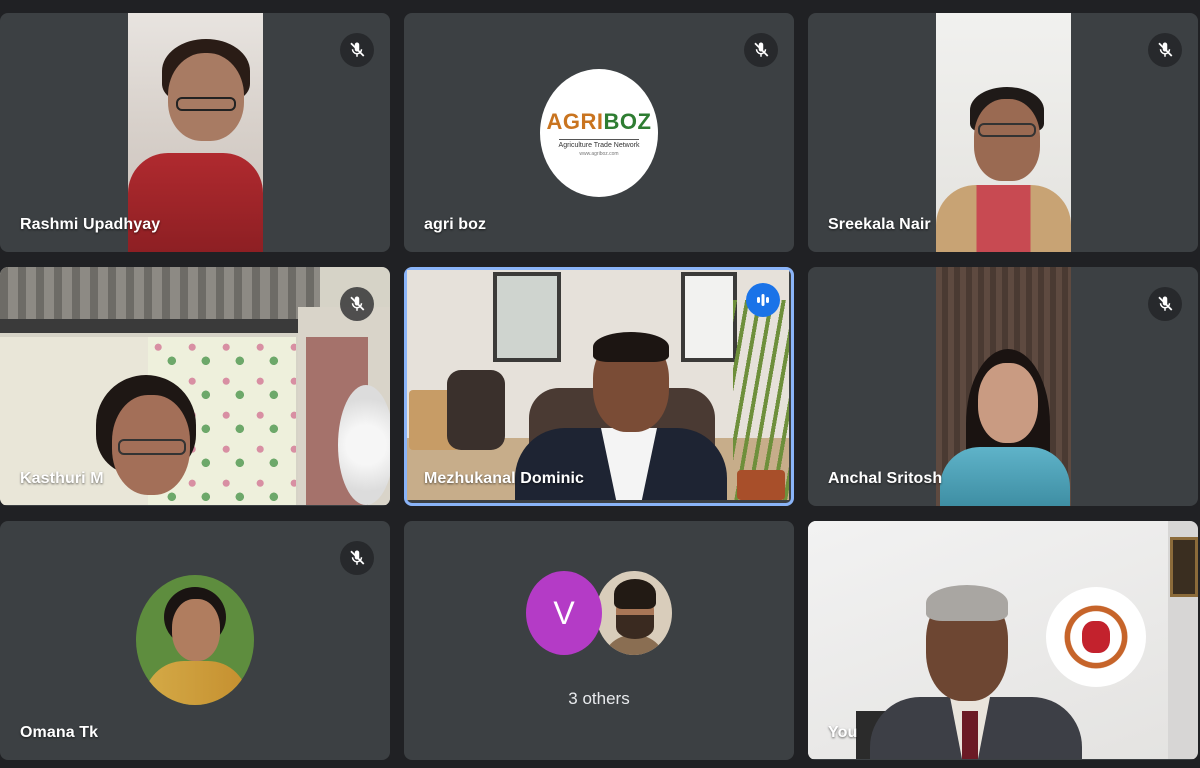  What do you see at coordinates (195, 132) in the screenshot?
I see `participant-tile-rashmi-upadhyay: Rashmi Upadhyay` at bounding box center [195, 132].